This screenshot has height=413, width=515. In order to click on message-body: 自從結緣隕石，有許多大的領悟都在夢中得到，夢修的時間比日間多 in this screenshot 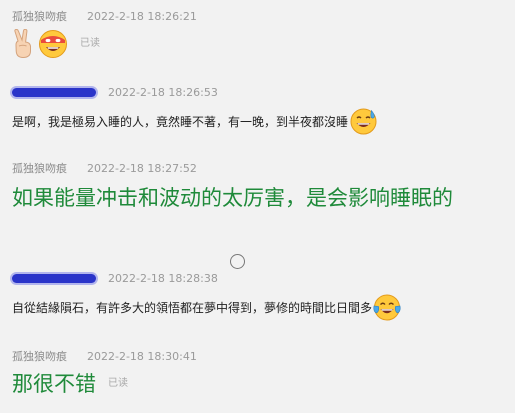, I will do `click(259, 307)`.